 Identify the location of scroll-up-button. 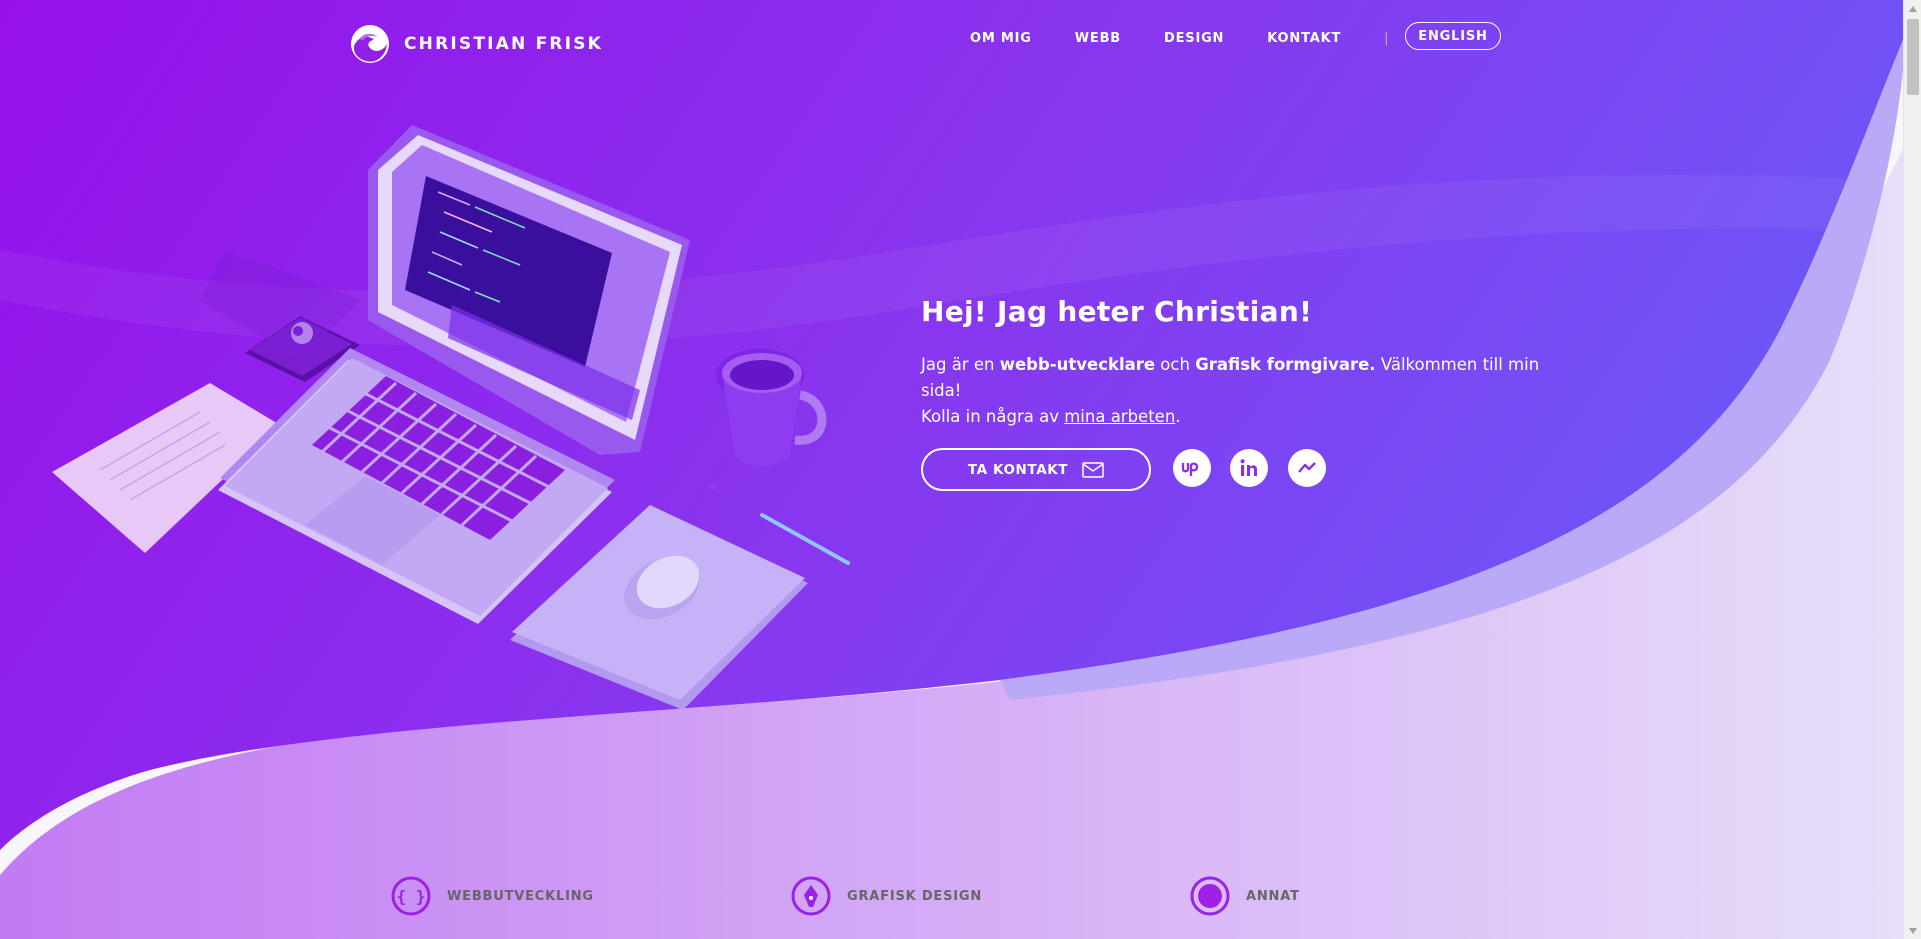
(1912, 8).